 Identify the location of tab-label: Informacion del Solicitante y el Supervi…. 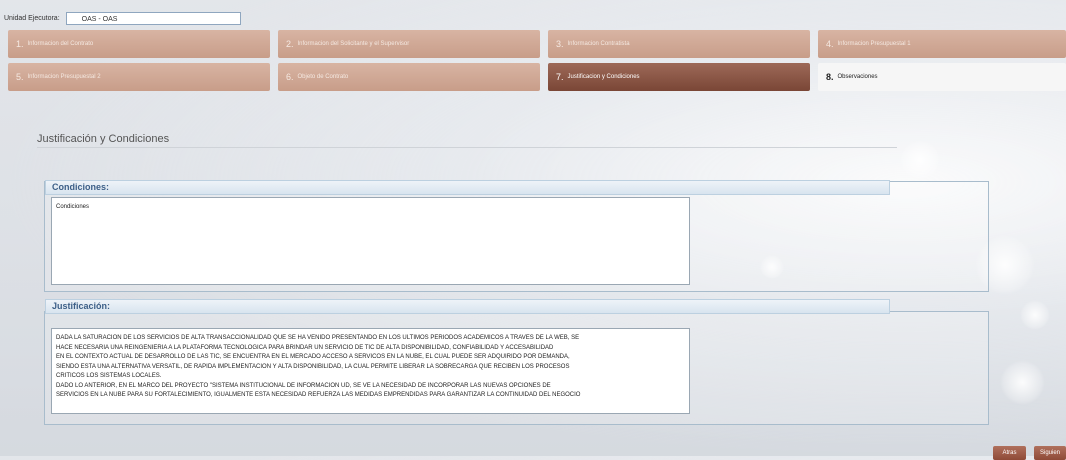
(353, 44).